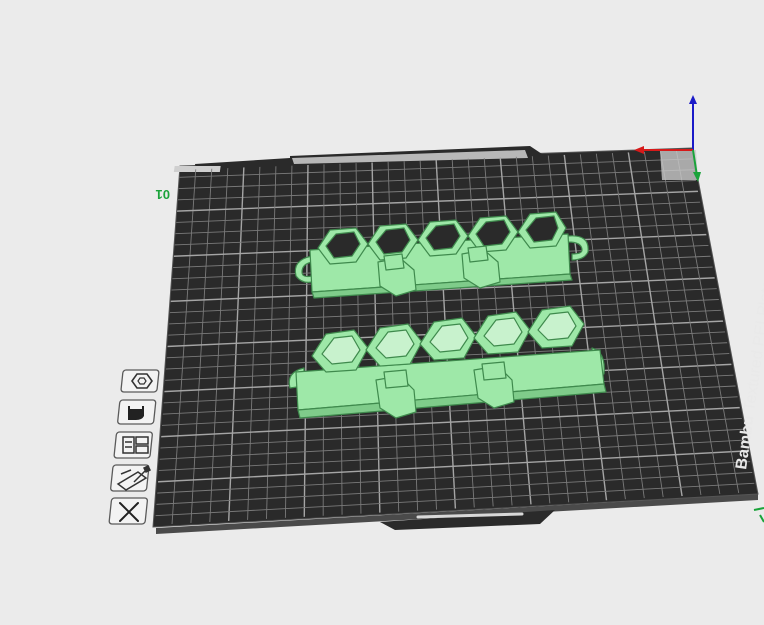 This screenshot has width=764, height=625. I want to click on edit-plate-tool-button, so click(131, 478).